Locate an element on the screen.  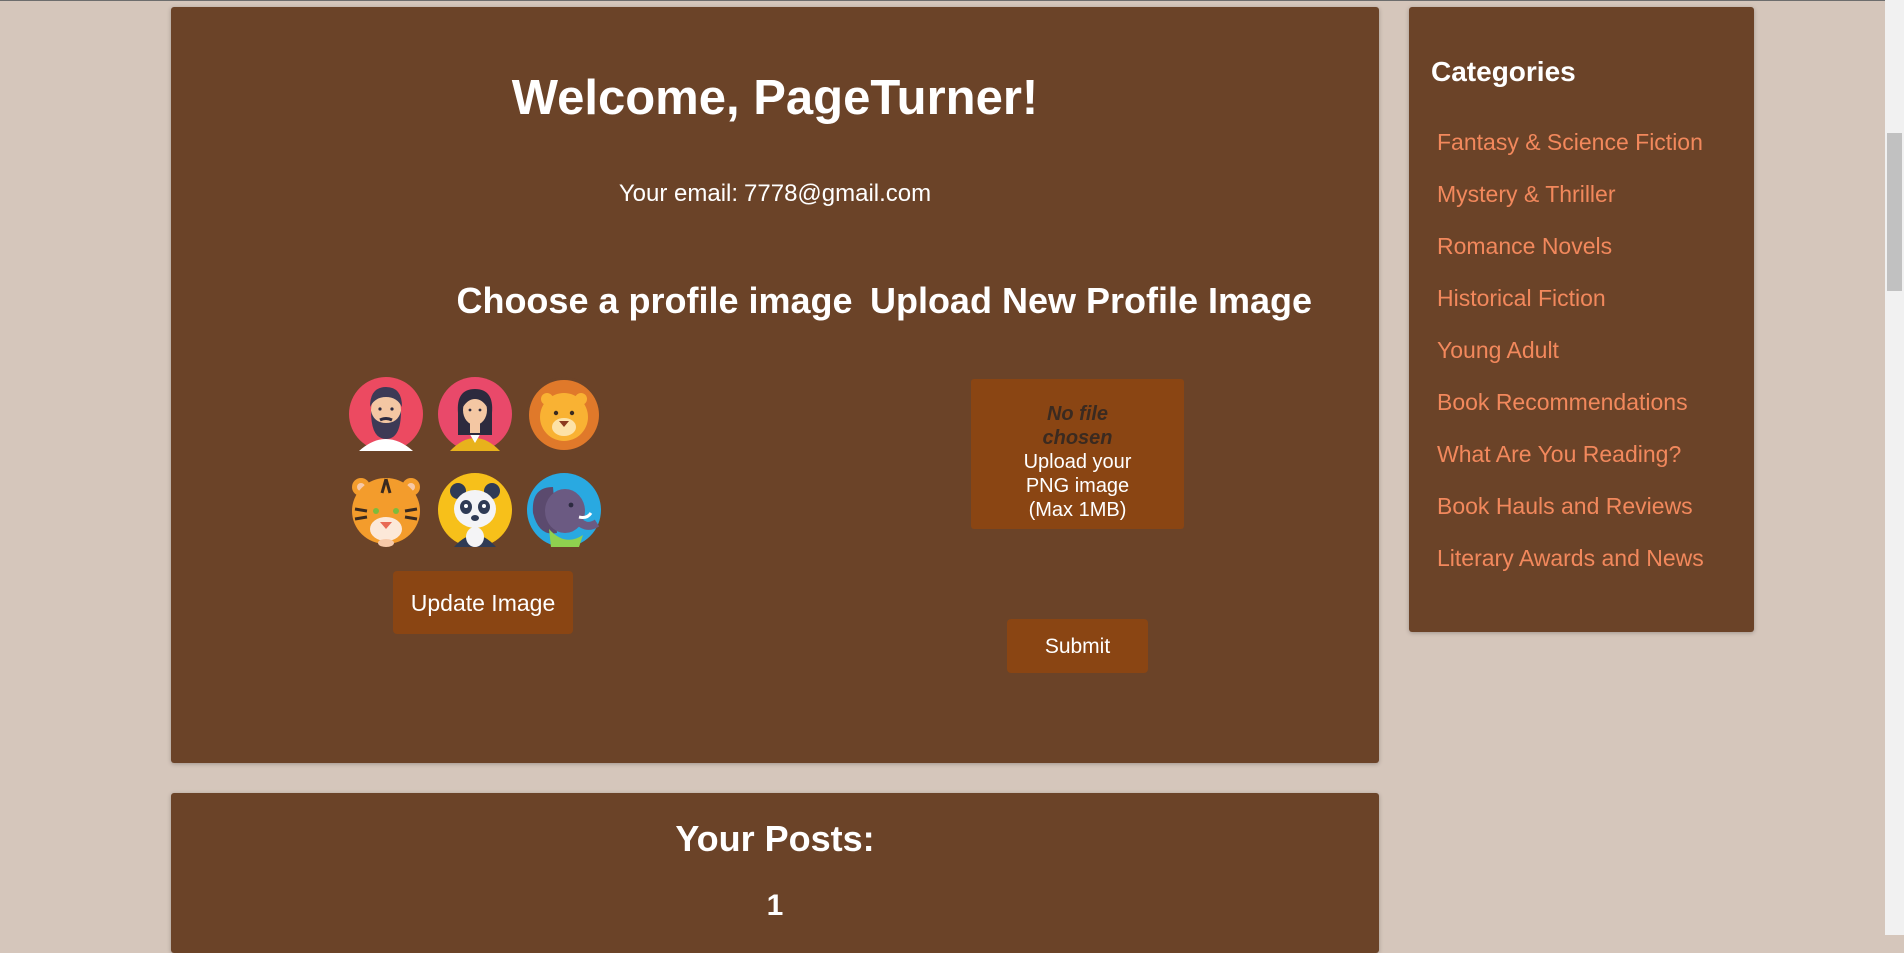
window-top-border is located at coordinates (942, 0).